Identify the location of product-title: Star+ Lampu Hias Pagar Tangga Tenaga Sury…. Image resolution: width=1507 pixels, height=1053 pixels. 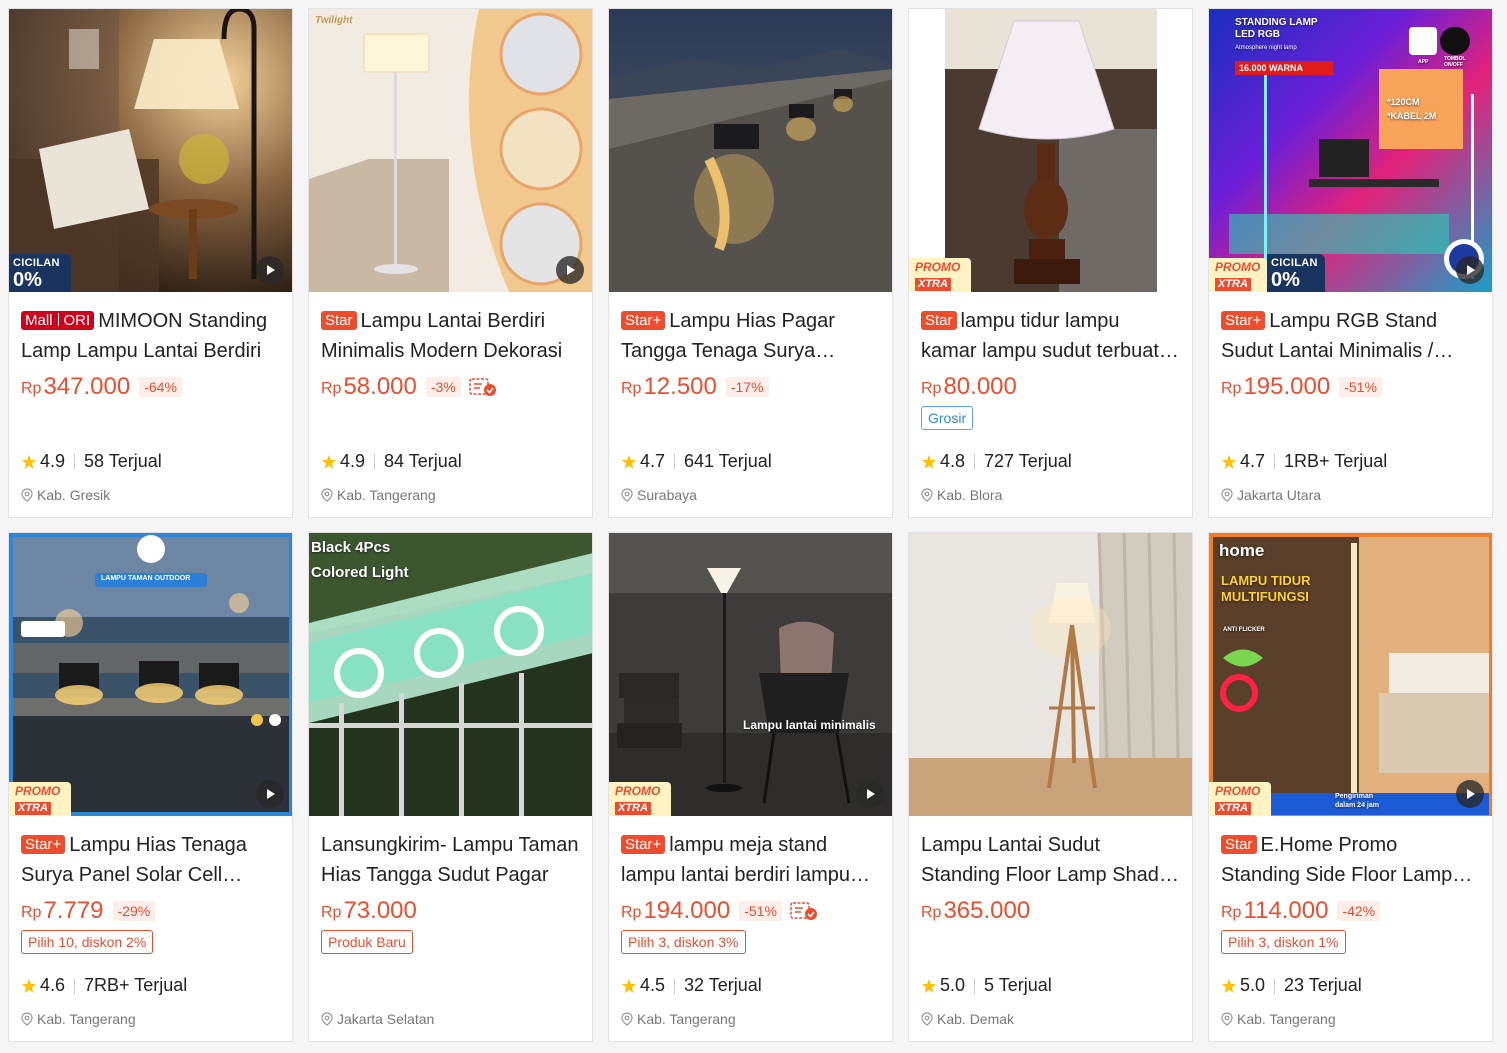
(750, 336).